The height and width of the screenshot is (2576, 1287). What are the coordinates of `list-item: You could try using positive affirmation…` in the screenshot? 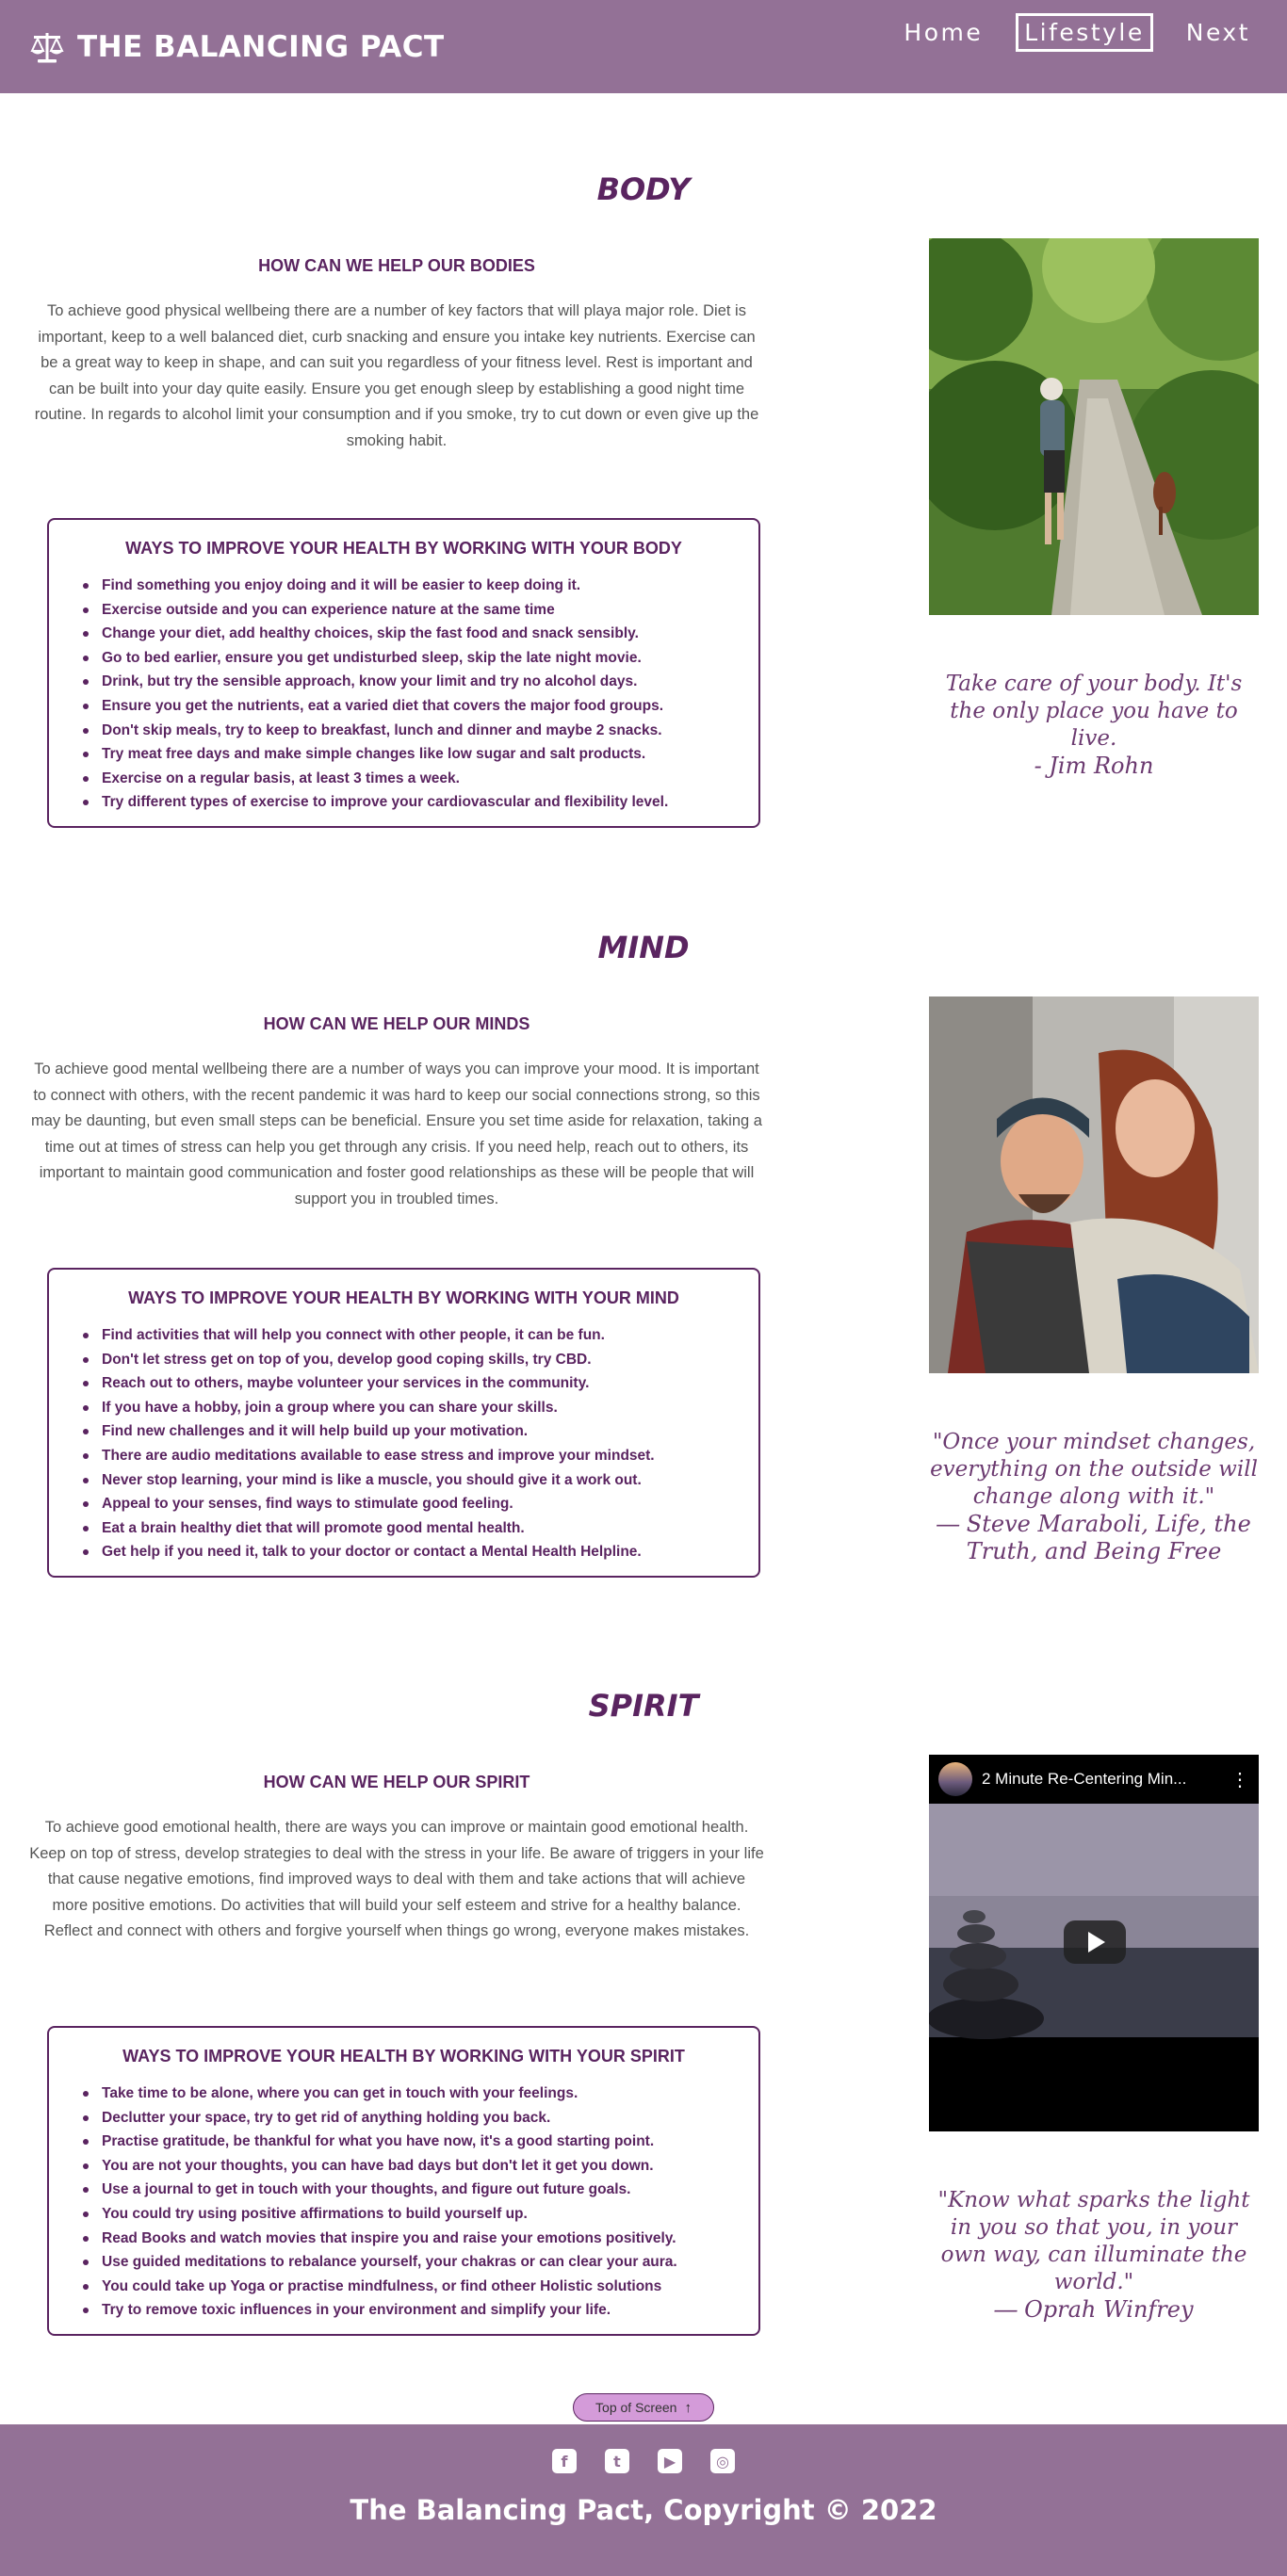 It's located at (411, 2214).